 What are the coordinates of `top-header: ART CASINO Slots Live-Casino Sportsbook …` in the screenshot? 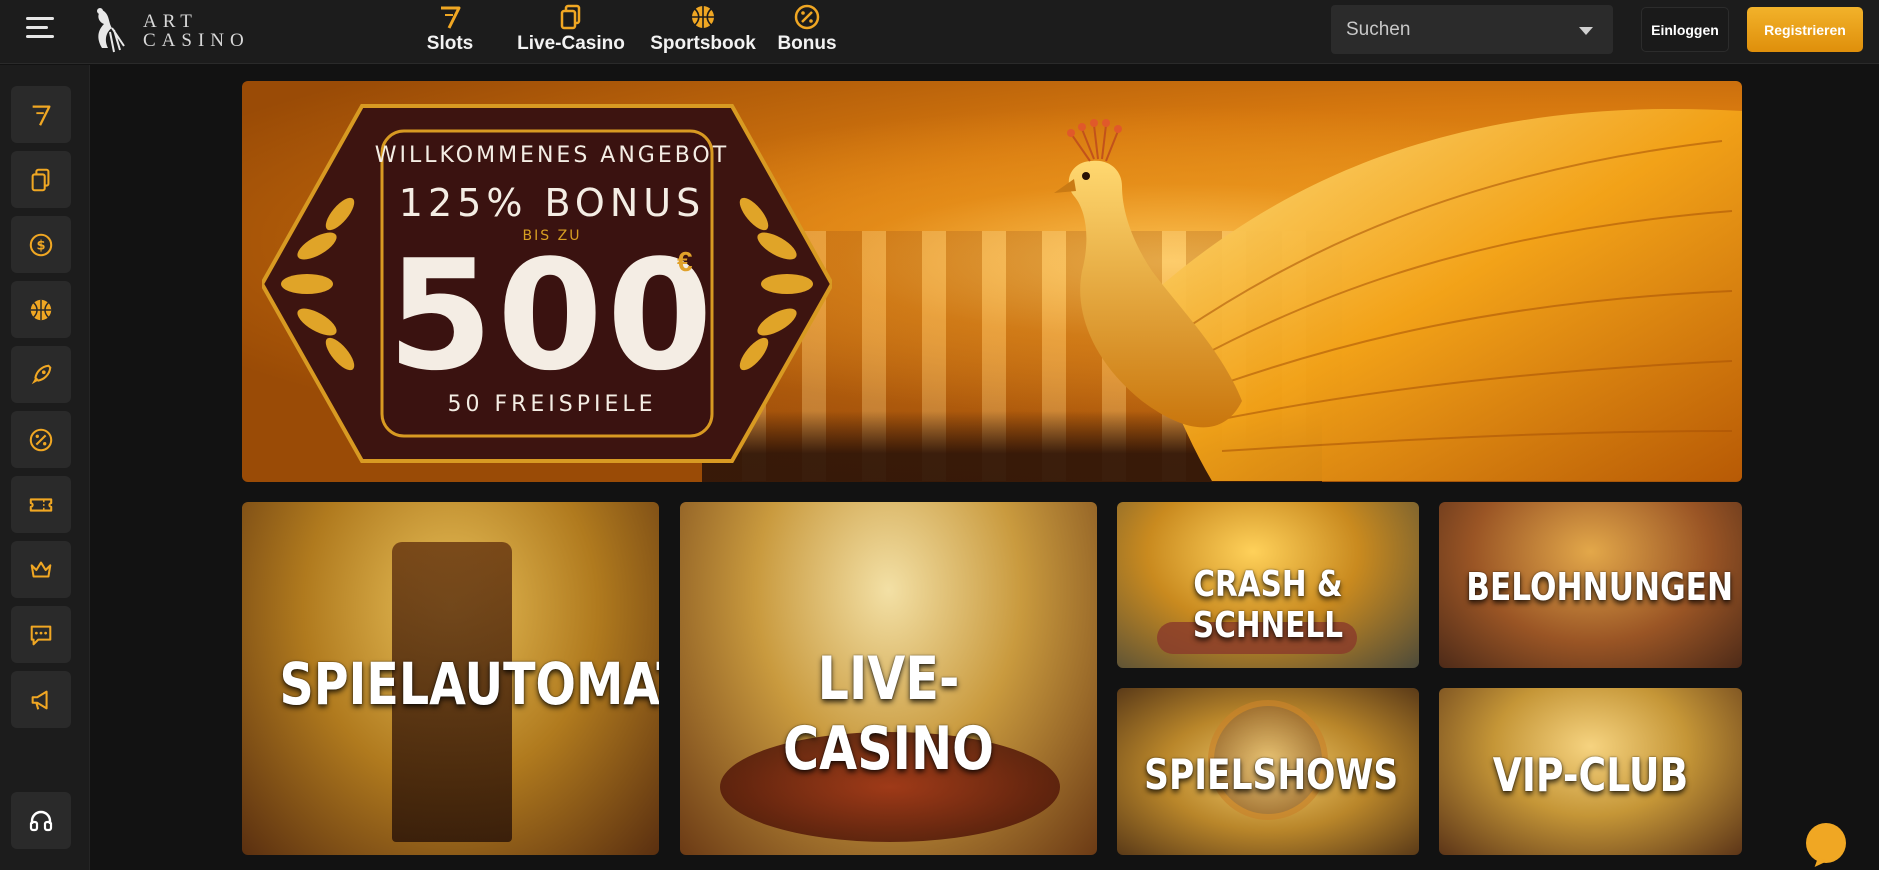 It's located at (939, 32).